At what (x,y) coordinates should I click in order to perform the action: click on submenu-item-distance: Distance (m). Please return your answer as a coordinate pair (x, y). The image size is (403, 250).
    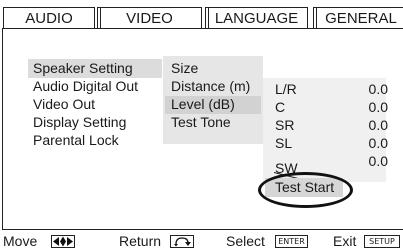
    Looking at the image, I should click on (210, 86).